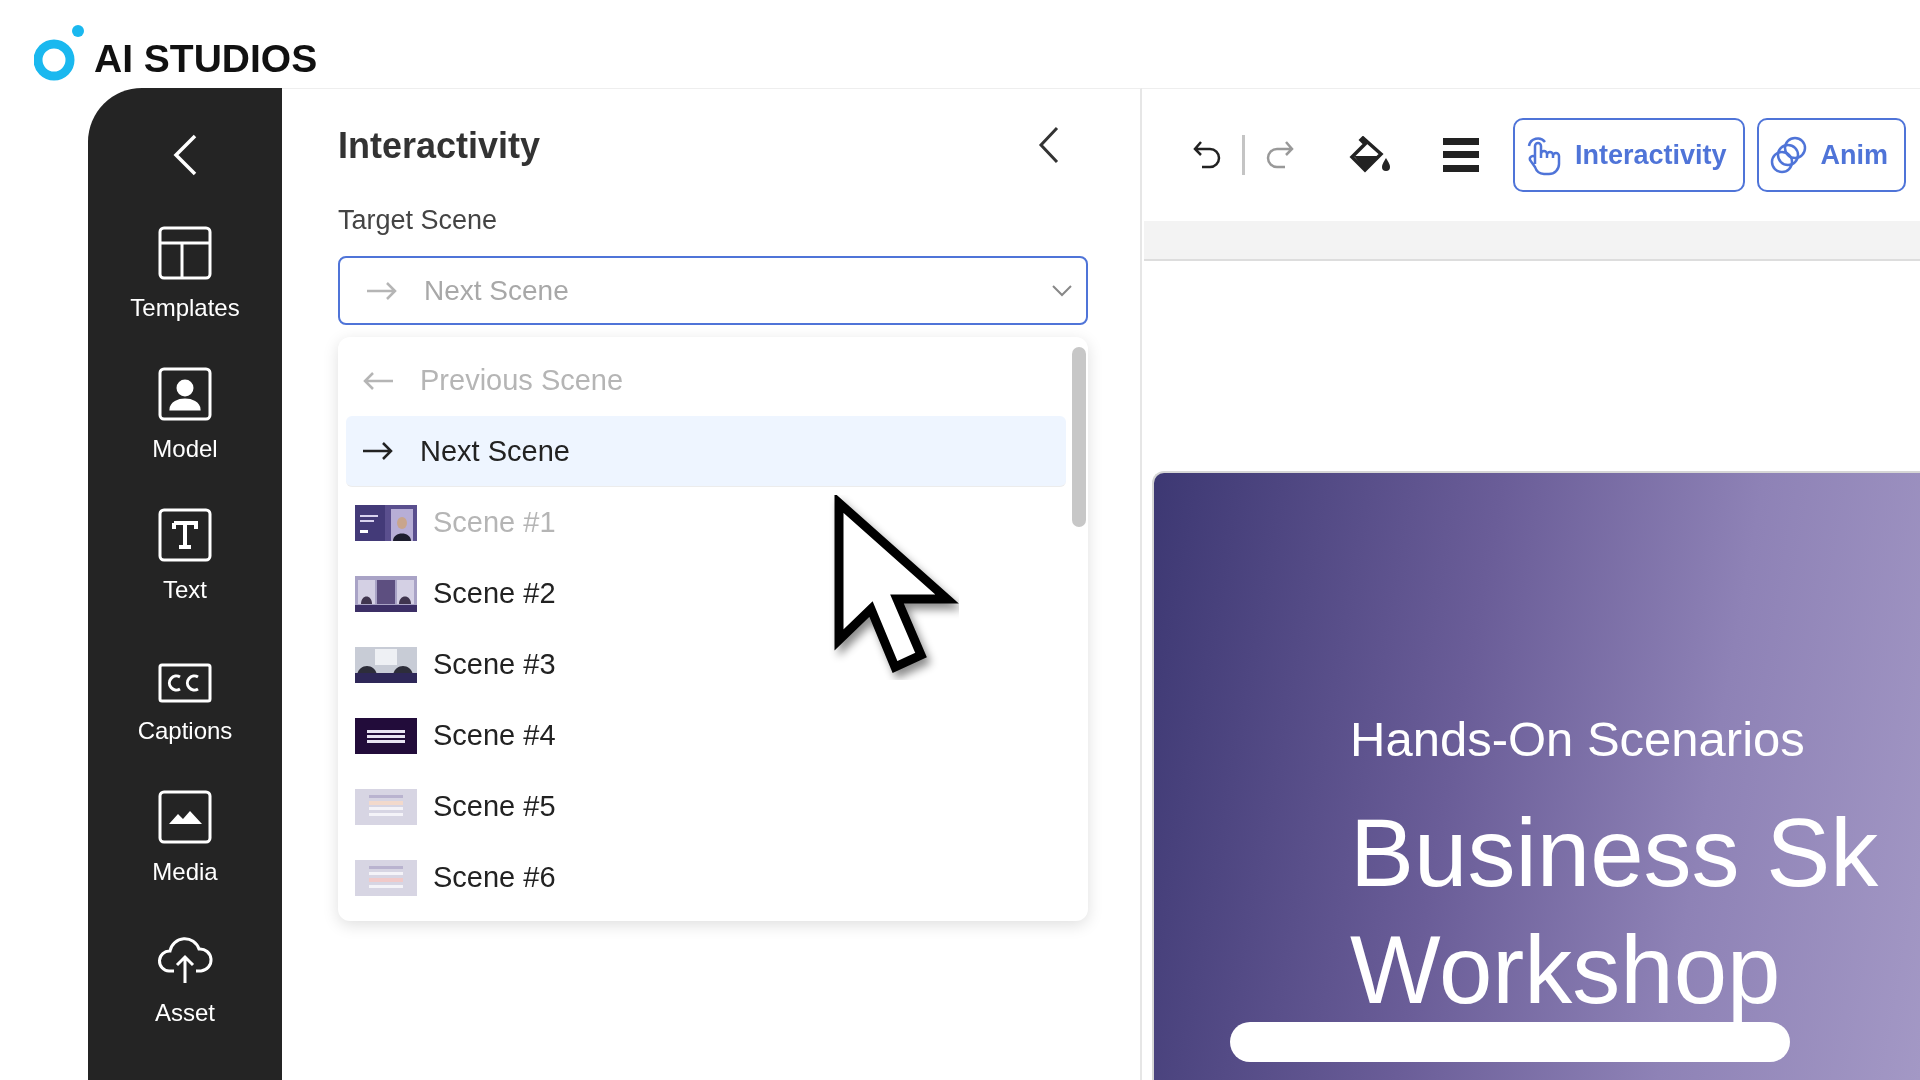 This screenshot has height=1080, width=1920. I want to click on sidebar-item: Media, so click(185, 856).